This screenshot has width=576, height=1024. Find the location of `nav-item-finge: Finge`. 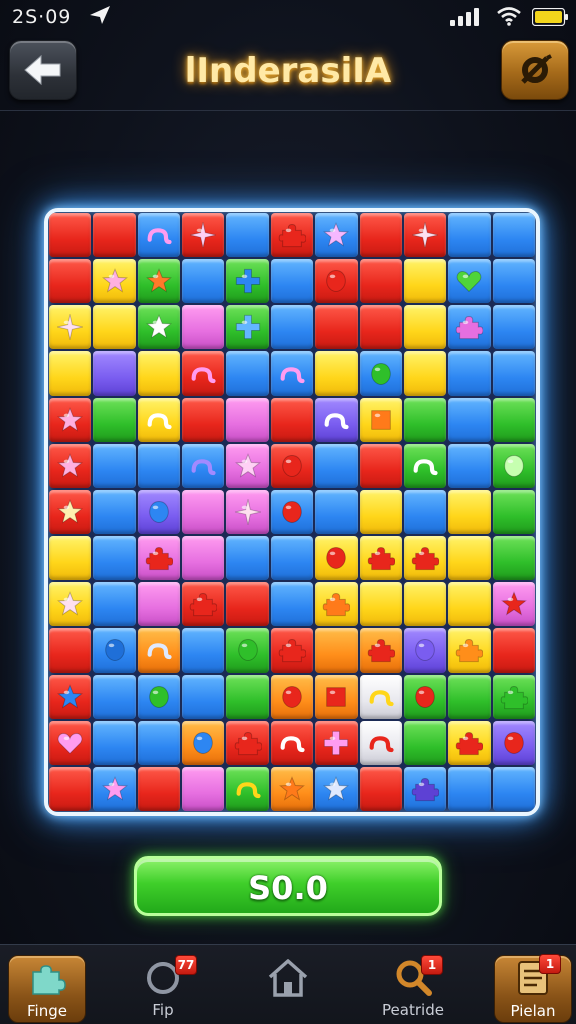

nav-item-finge: Finge is located at coordinates (47, 989).